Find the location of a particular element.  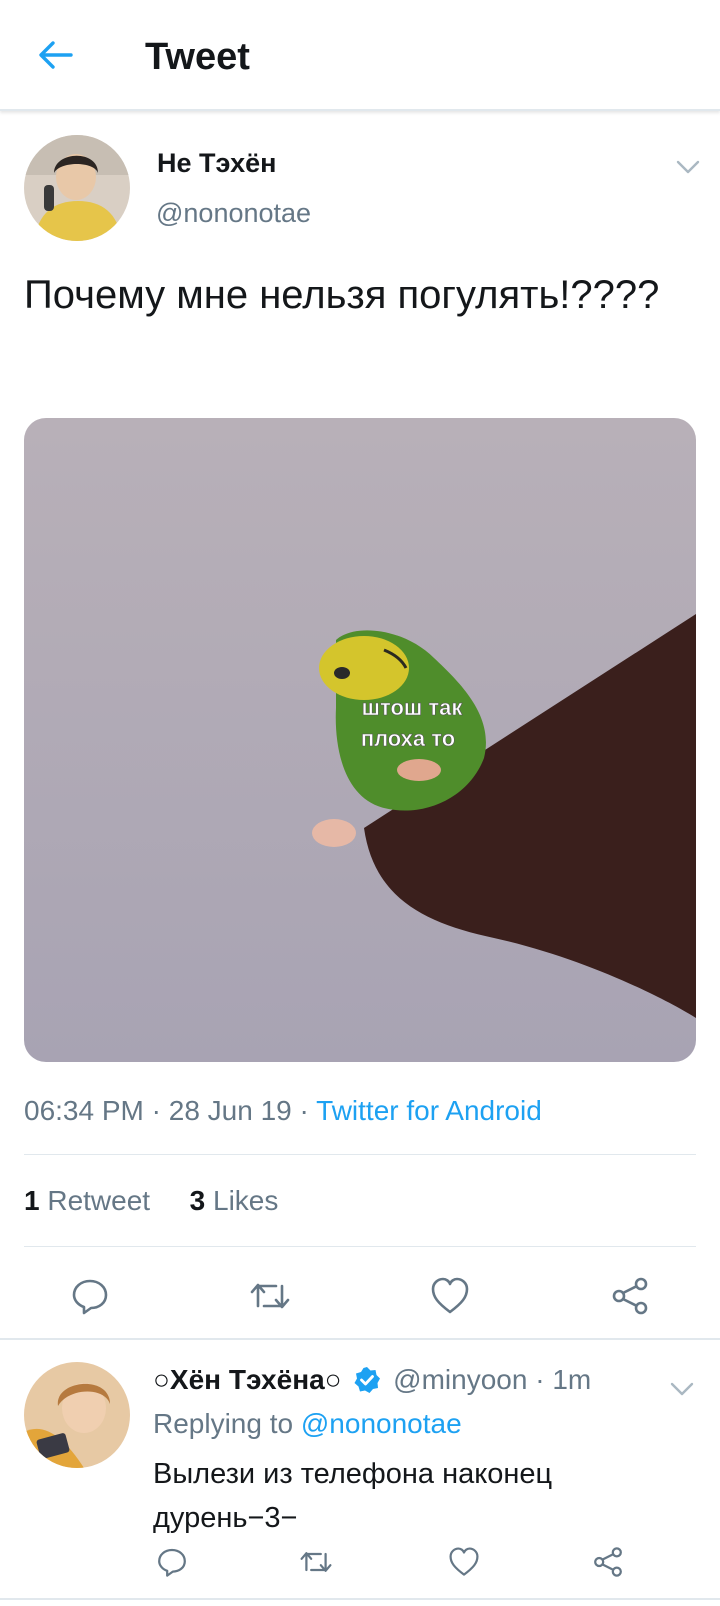

tweet-menu-button is located at coordinates (688, 167).